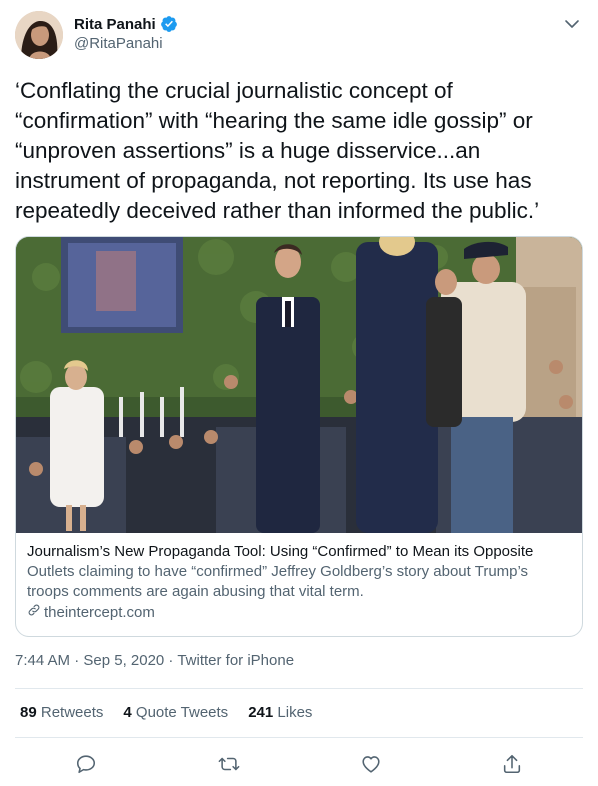  Describe the element at coordinates (86, 764) in the screenshot. I see `reply-icon` at that location.